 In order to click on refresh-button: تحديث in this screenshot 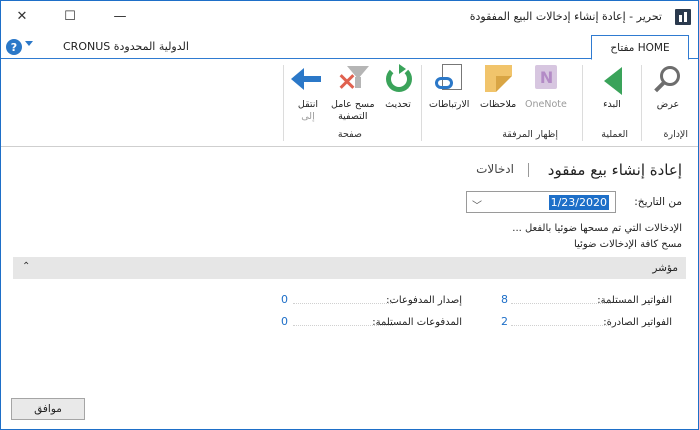, I will do `click(398, 87)`.